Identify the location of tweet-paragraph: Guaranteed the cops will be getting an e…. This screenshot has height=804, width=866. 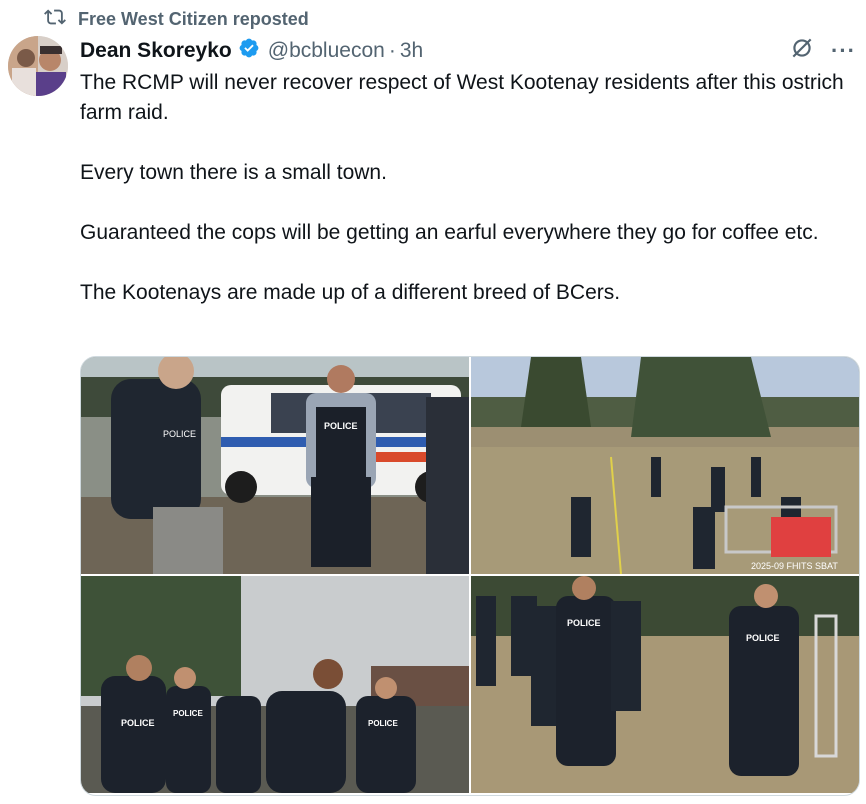
(449, 232).